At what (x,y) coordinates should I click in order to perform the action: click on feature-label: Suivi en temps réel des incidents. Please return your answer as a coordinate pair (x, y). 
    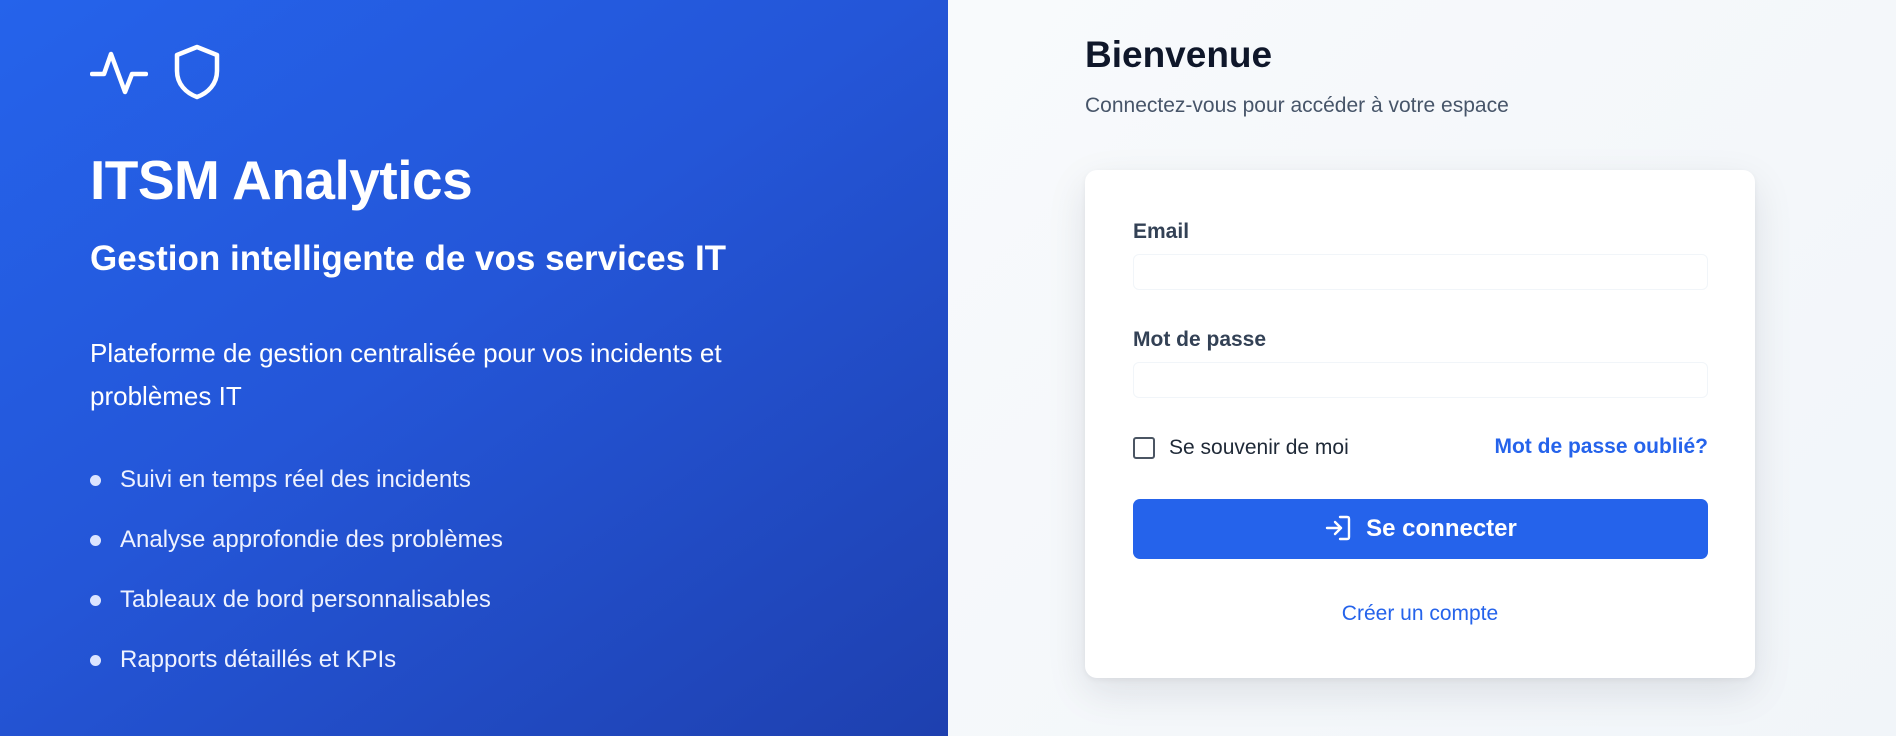
    Looking at the image, I should click on (295, 479).